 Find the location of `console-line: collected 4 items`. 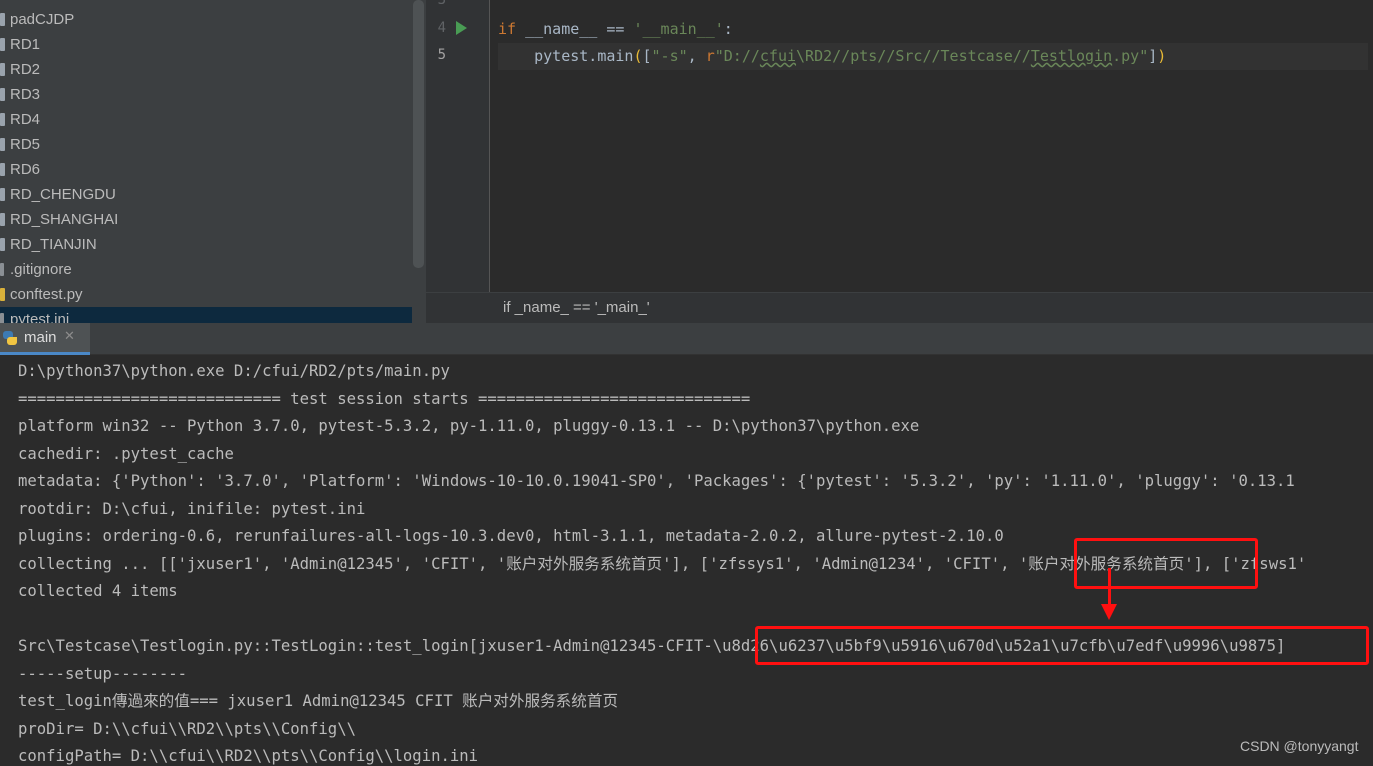

console-line: collected 4 items is located at coordinates (98, 591).